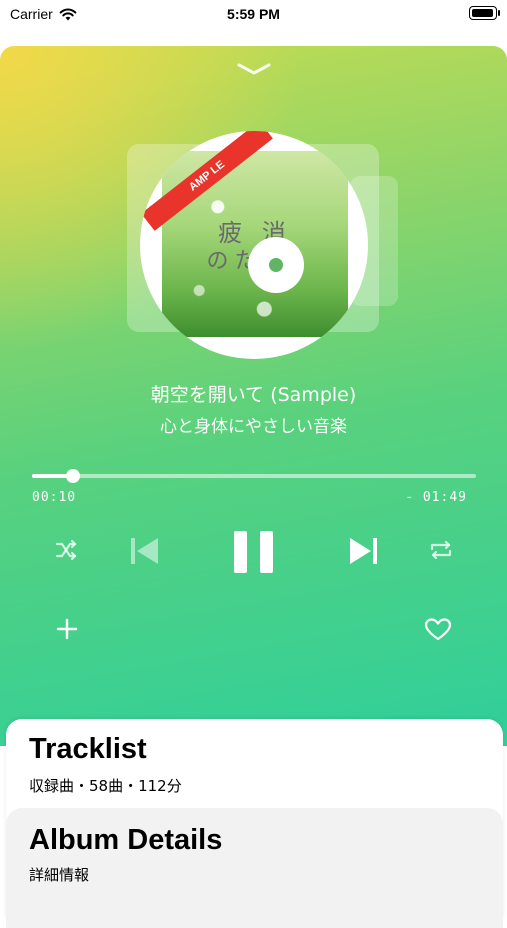 This screenshot has height=928, width=507. Describe the element at coordinates (484, 13) in the screenshot. I see `battery-icon` at that location.